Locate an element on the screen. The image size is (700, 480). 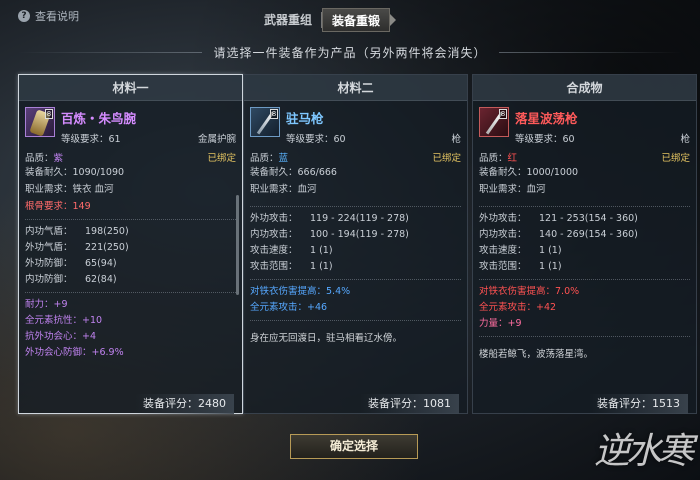
tab-arrow-icon is located at coordinates (394, 20).